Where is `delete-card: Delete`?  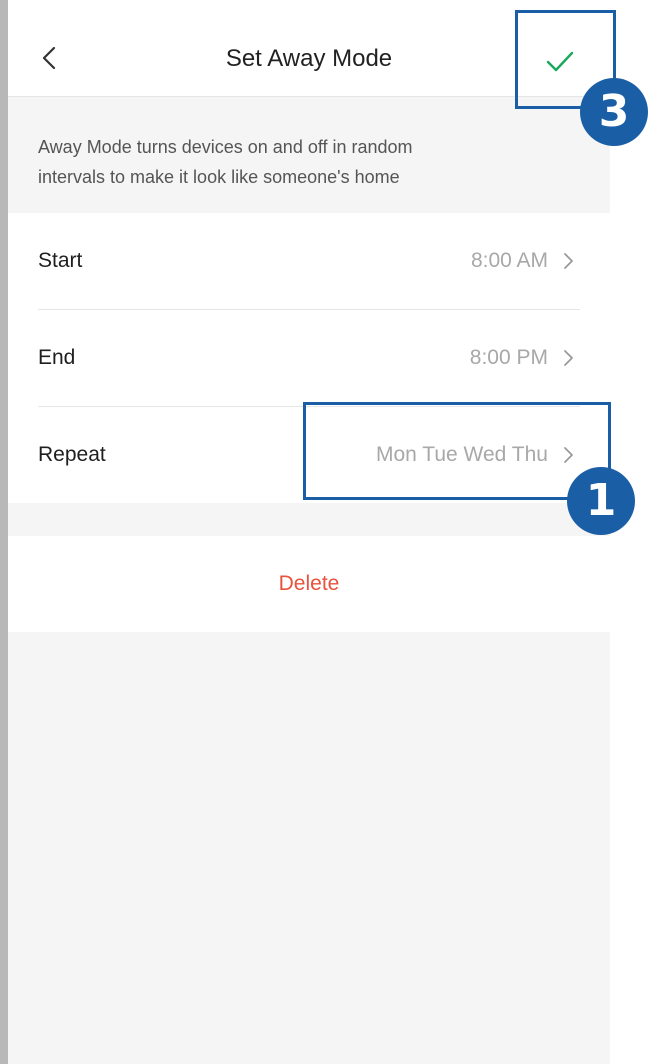 delete-card: Delete is located at coordinates (309, 584).